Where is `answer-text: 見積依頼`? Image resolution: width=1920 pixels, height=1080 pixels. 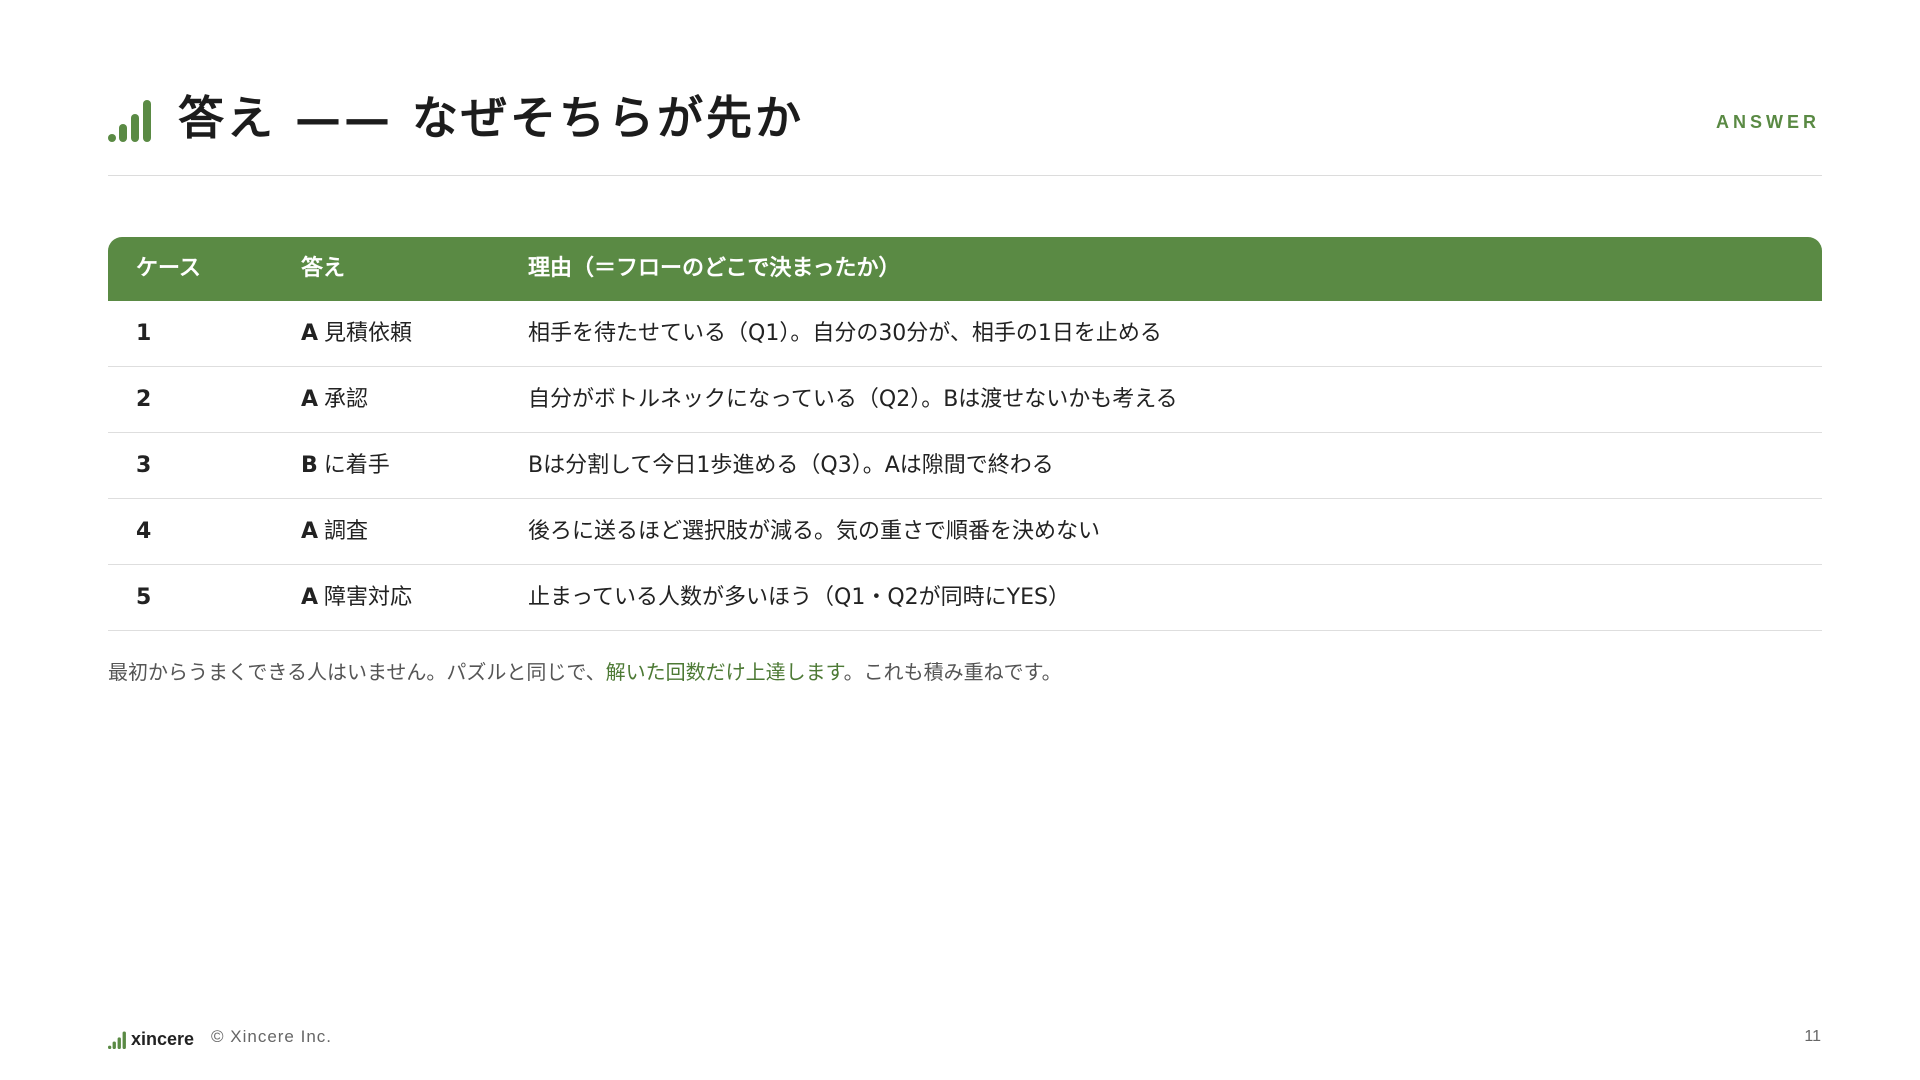
answer-text: 見積依頼 is located at coordinates (368, 333).